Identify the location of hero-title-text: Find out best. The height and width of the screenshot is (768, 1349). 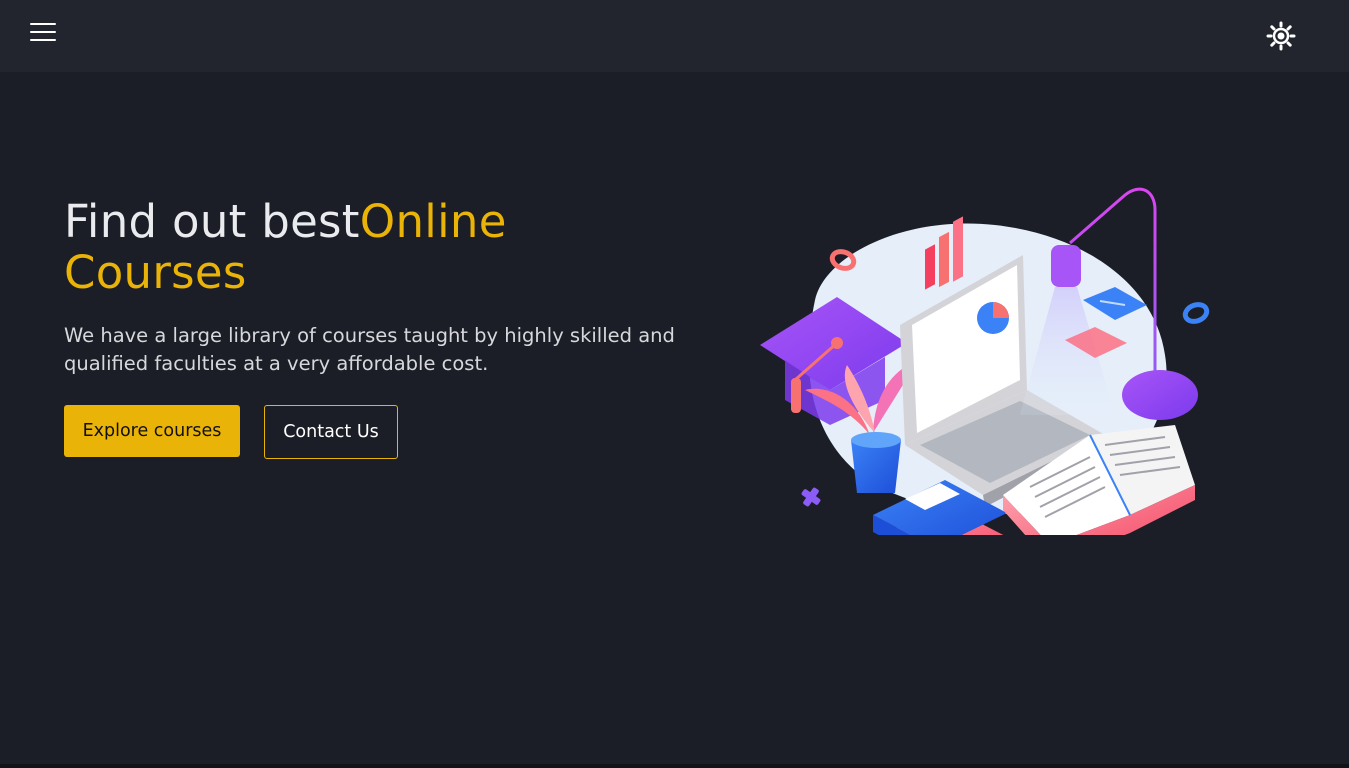
(212, 221).